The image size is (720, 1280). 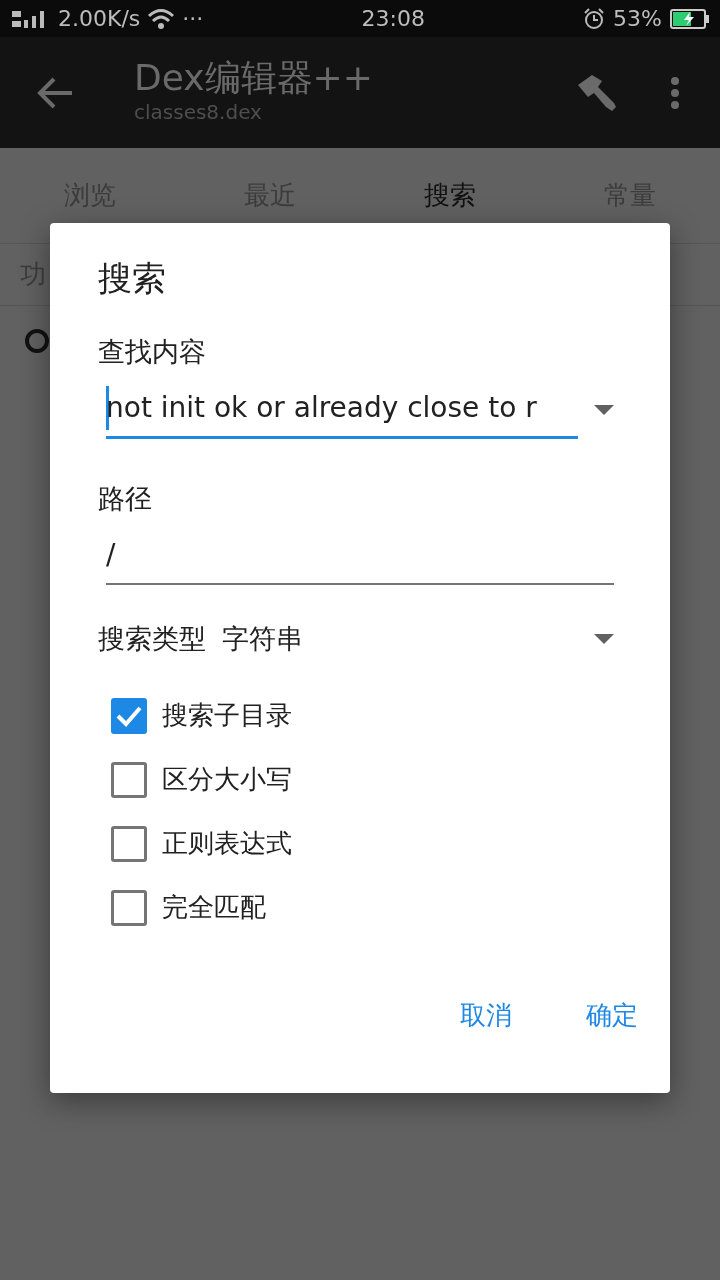 I want to click on toolbar-title: Dex编辑器++, so click(x=254, y=77).